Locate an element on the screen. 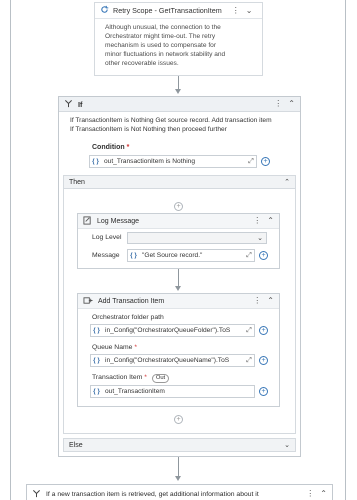  message-value: "Get Source record." is located at coordinates (191, 255).